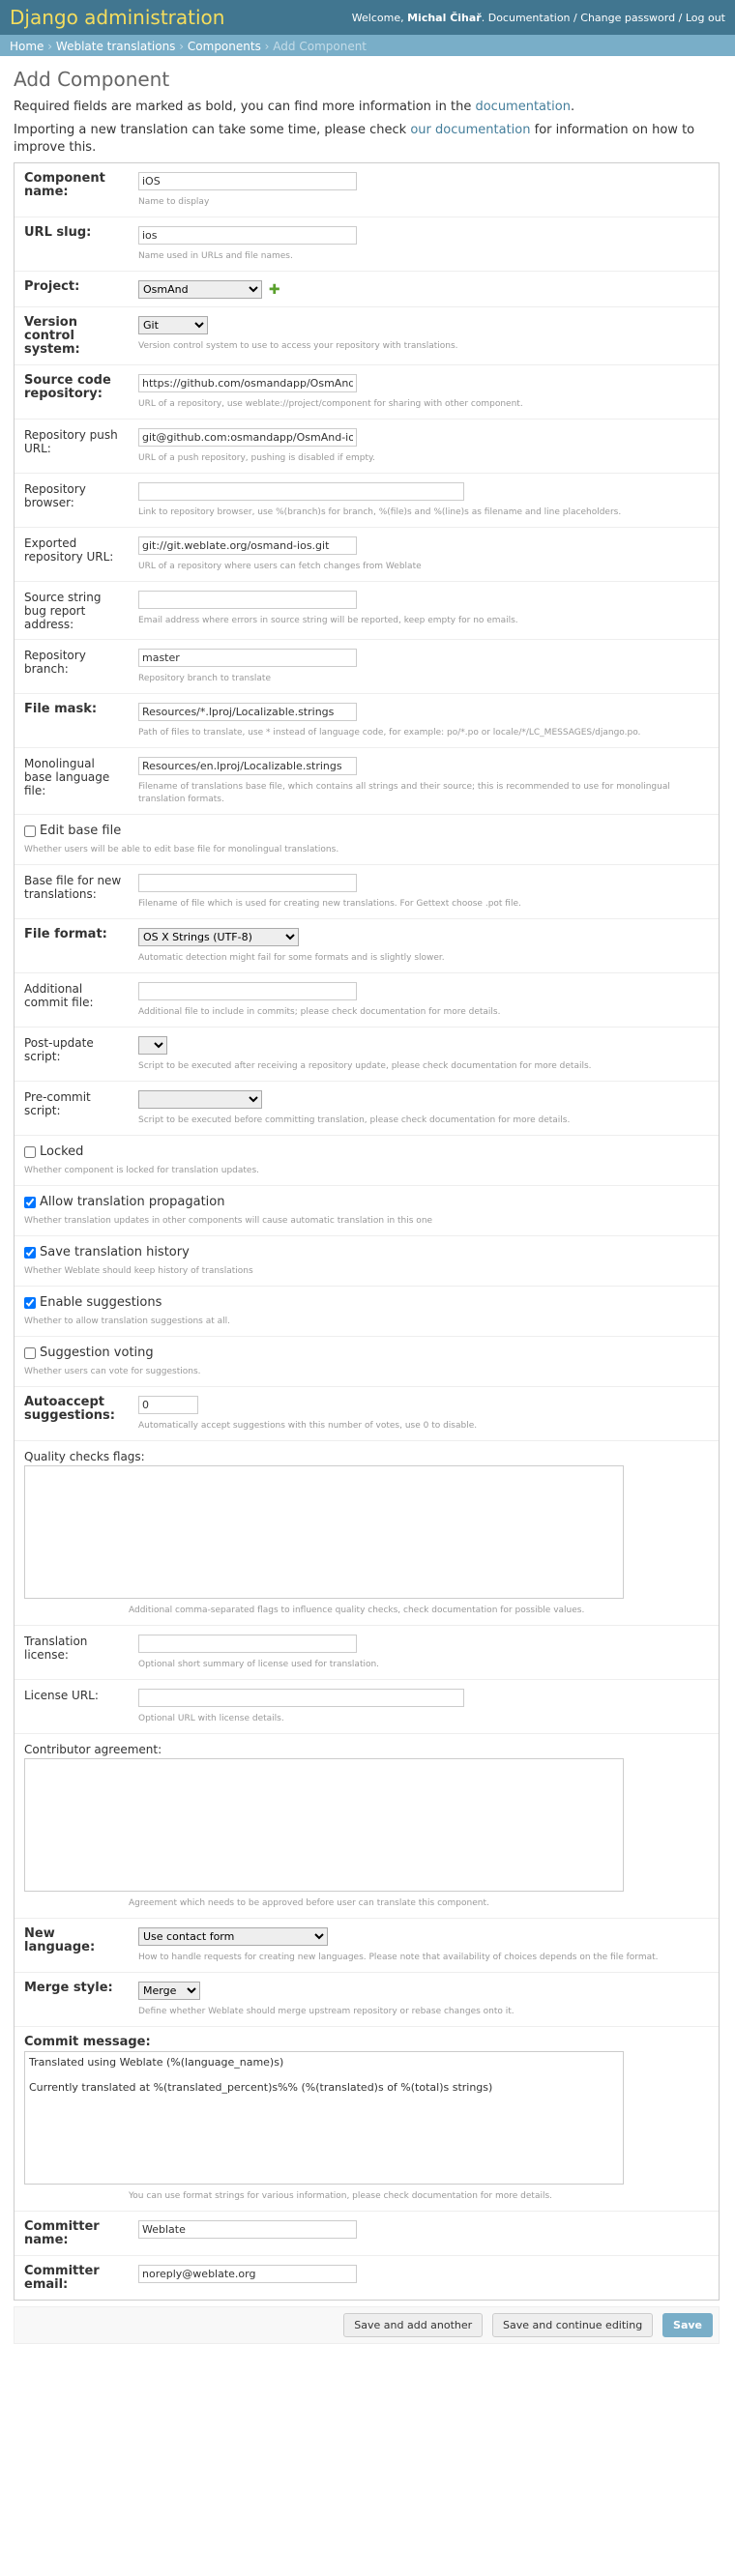  Describe the element at coordinates (247, 658) in the screenshot. I see `branch-input` at that location.